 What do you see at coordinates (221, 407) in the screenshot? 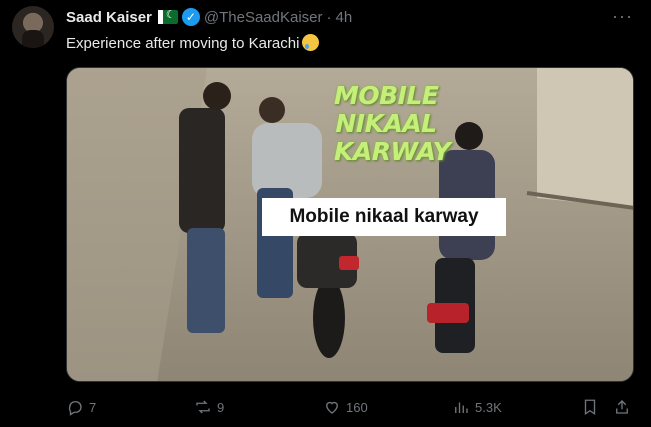
I see `repost-count: 9` at bounding box center [221, 407].